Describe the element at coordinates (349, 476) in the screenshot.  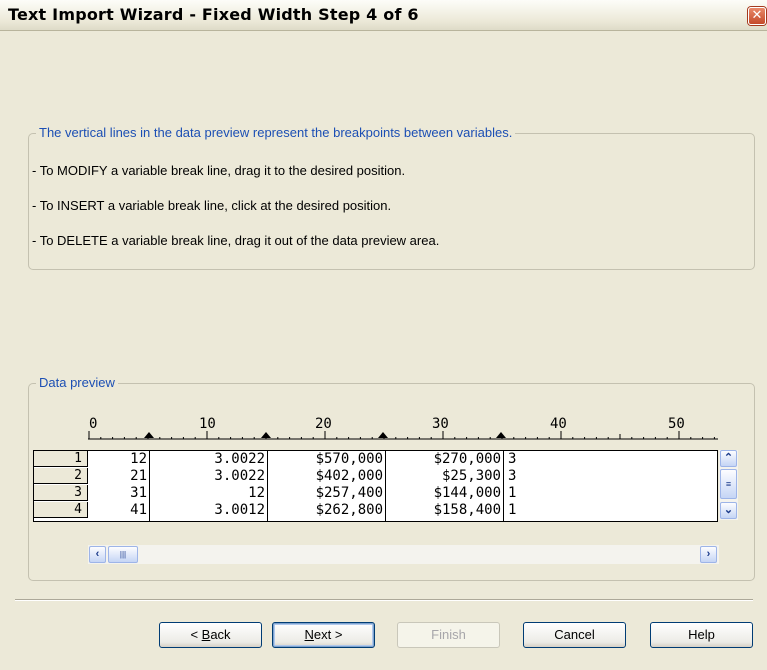
I see `grid-cell: $402,000` at that location.